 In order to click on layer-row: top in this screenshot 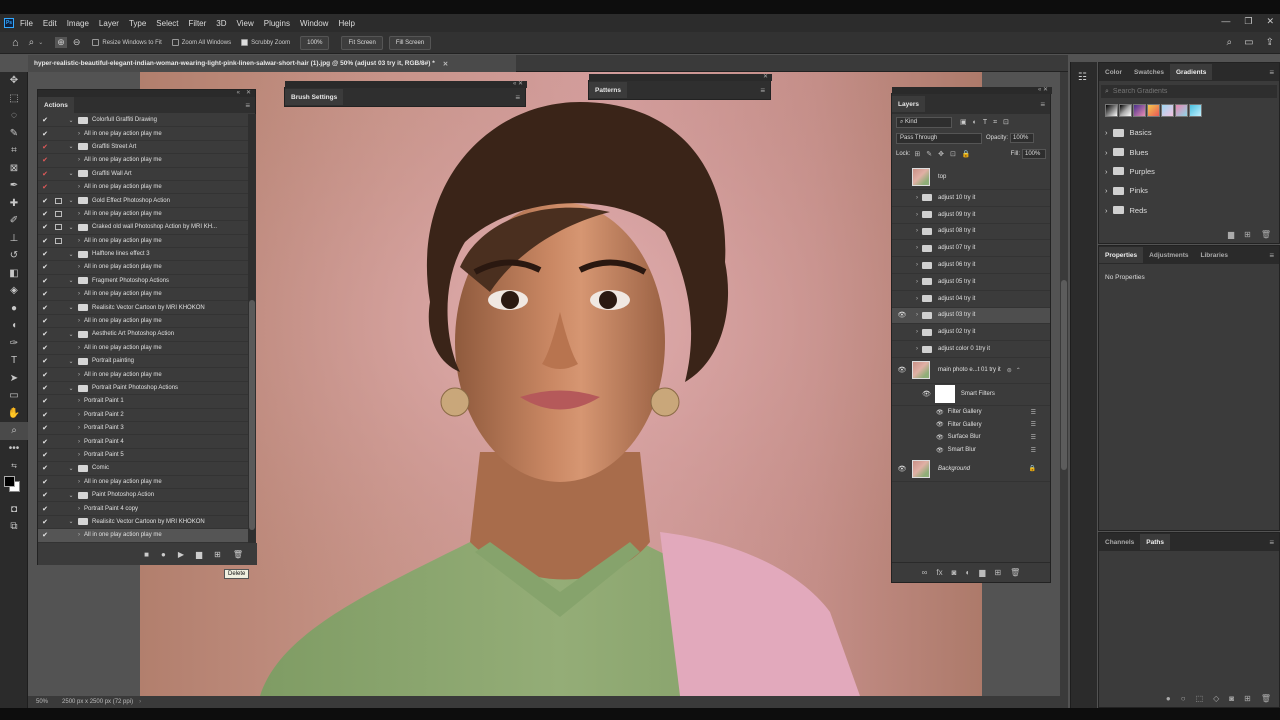, I will do `click(971, 177)`.